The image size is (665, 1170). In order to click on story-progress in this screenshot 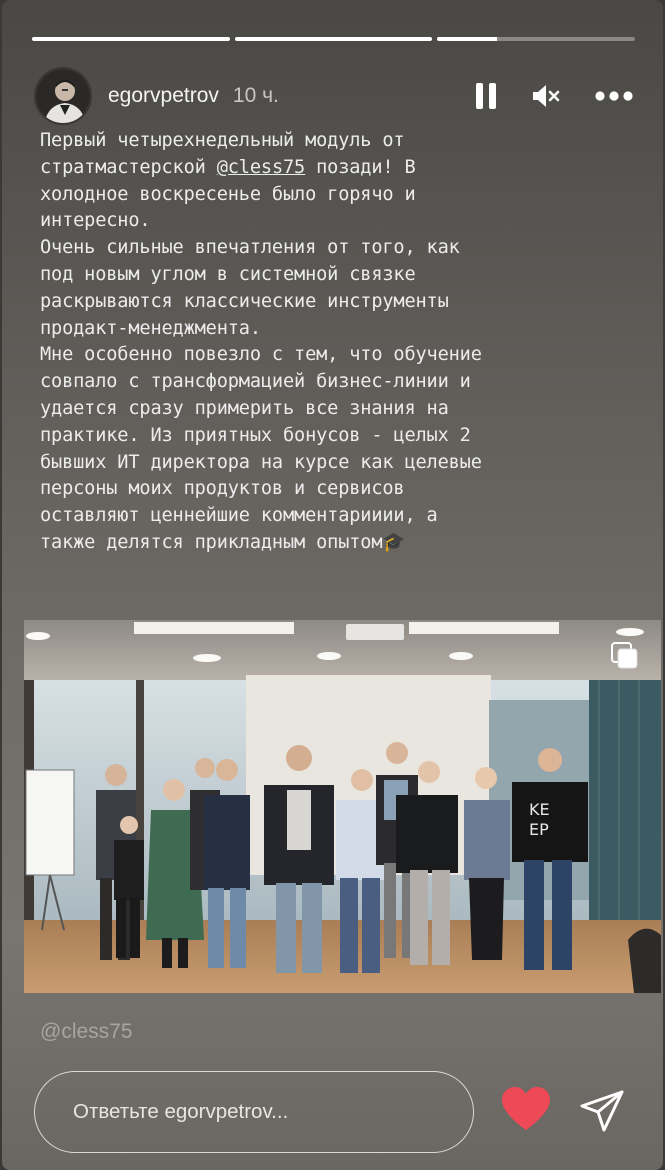, I will do `click(334, 39)`.